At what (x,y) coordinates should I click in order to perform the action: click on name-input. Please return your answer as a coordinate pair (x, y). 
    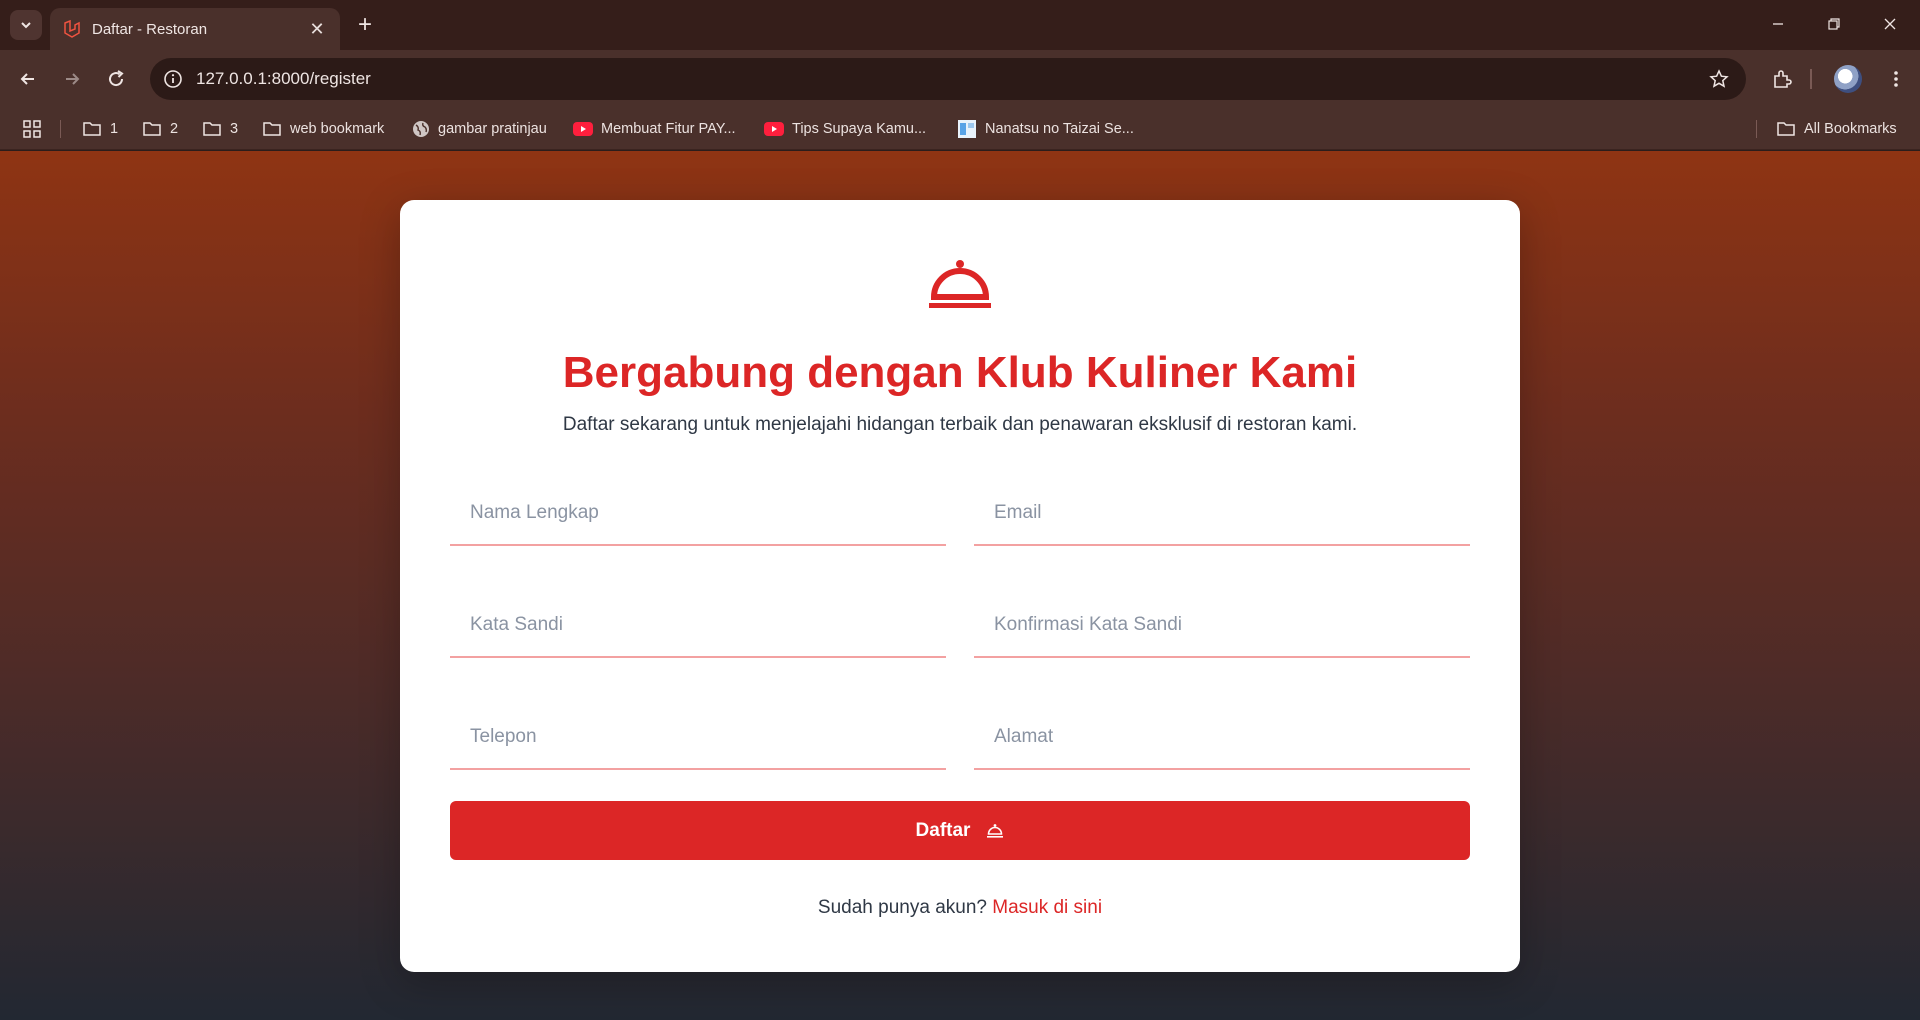
    Looking at the image, I should click on (698, 513).